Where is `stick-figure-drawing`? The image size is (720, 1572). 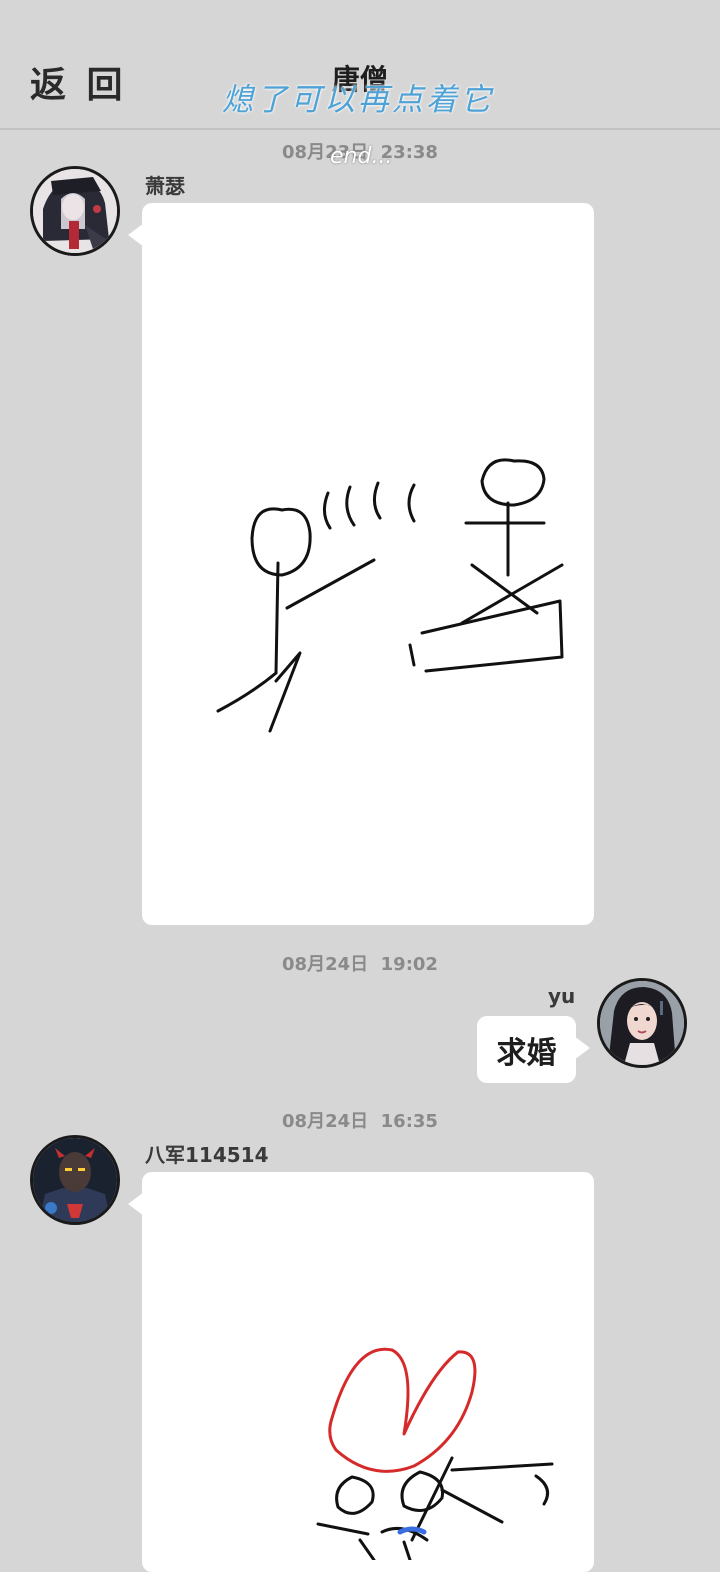 stick-figure-drawing is located at coordinates (390, 595).